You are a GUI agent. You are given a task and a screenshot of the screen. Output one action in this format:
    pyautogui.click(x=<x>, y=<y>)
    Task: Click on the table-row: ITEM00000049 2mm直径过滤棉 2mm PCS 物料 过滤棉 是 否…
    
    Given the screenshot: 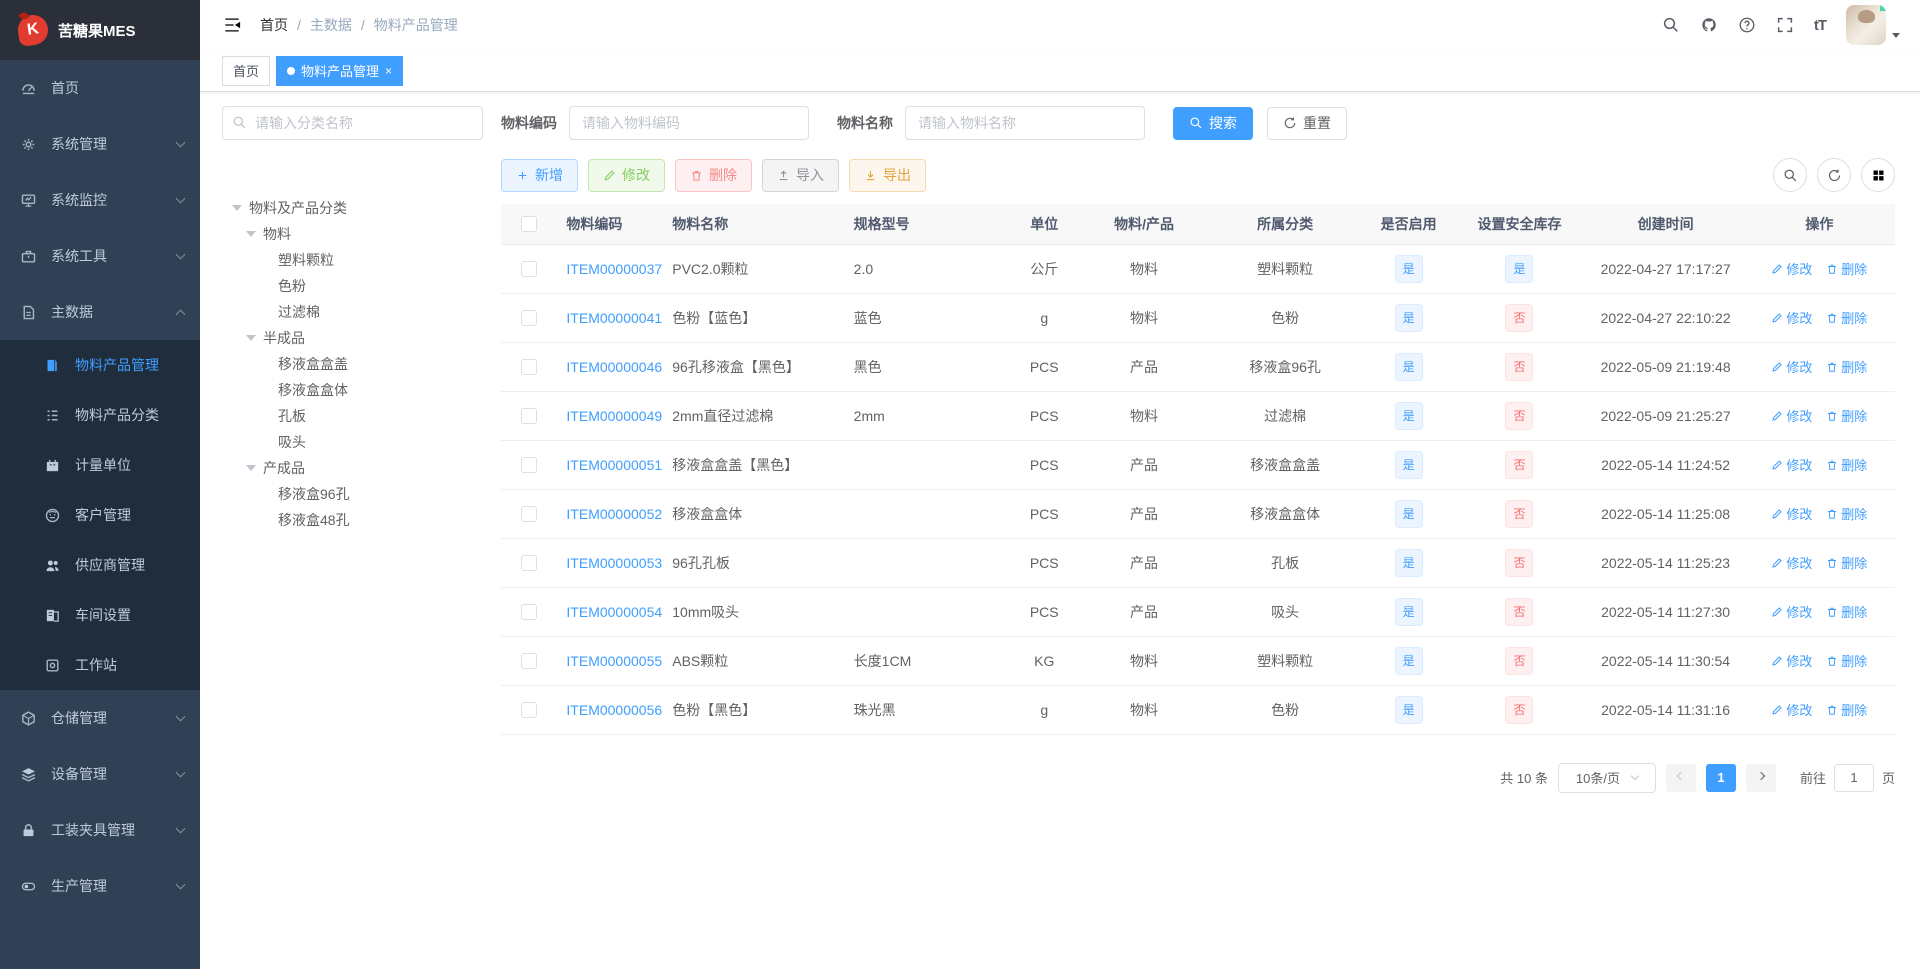 What is the action you would take?
    pyautogui.click(x=1198, y=416)
    